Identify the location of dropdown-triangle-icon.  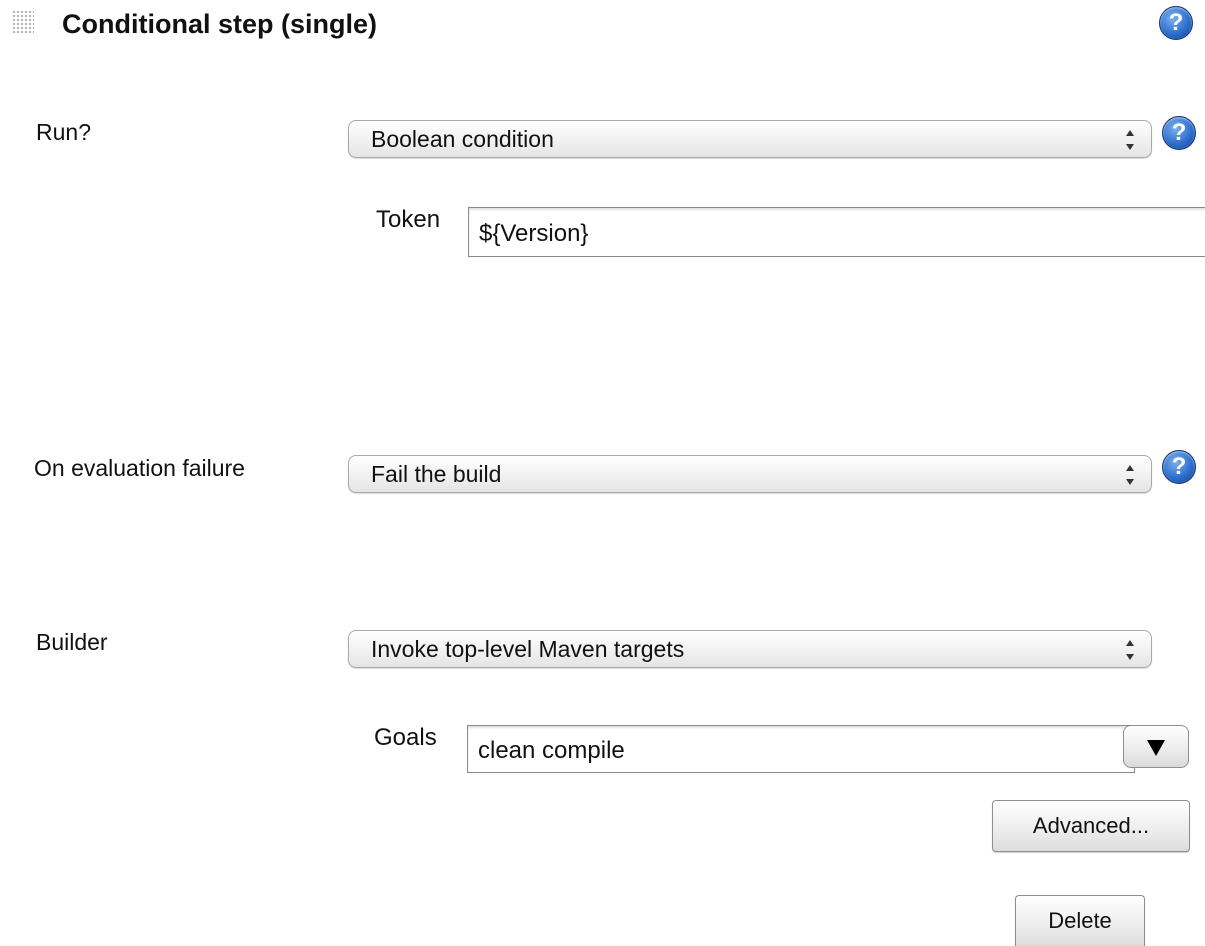
(1156, 748).